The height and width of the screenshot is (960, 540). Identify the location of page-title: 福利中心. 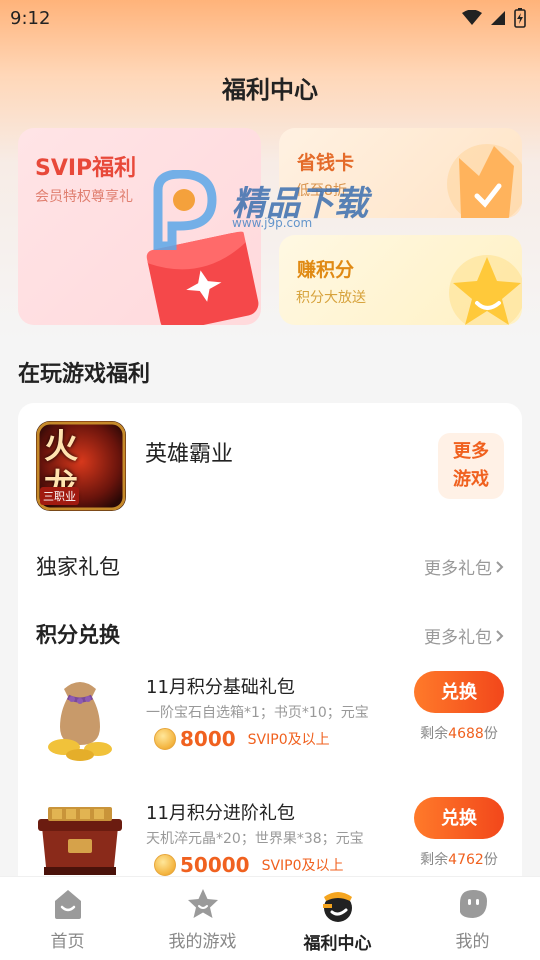
(270, 90).